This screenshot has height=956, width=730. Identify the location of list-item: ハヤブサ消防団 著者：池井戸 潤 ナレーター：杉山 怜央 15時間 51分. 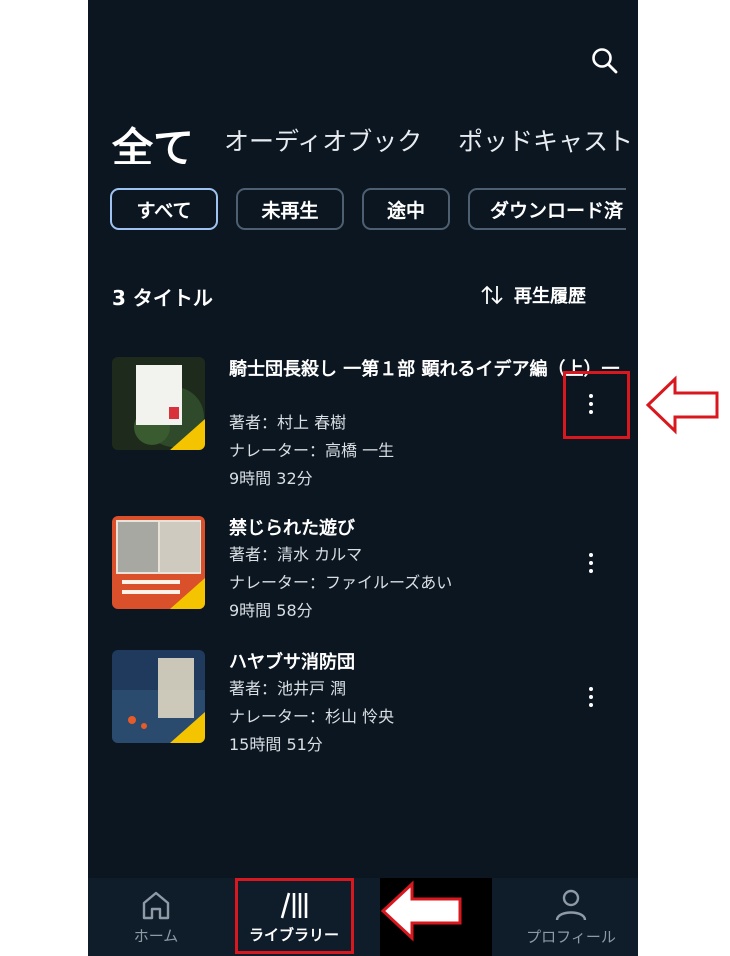
(367, 705).